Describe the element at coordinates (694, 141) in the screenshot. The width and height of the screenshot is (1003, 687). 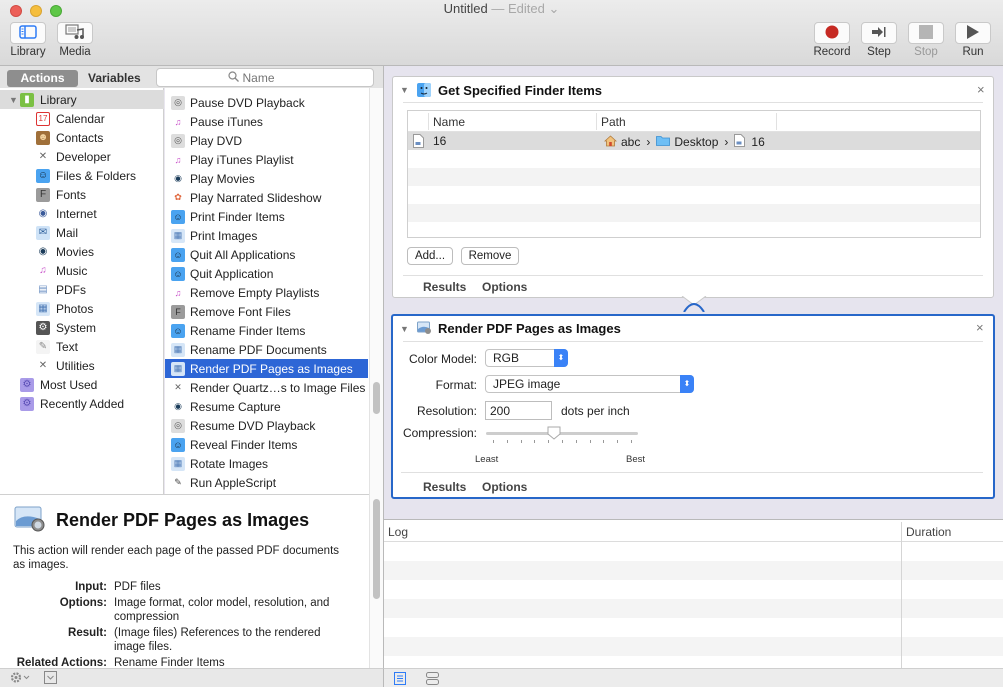
I see `table-row: 16 abc › Desktop › 16` at that location.